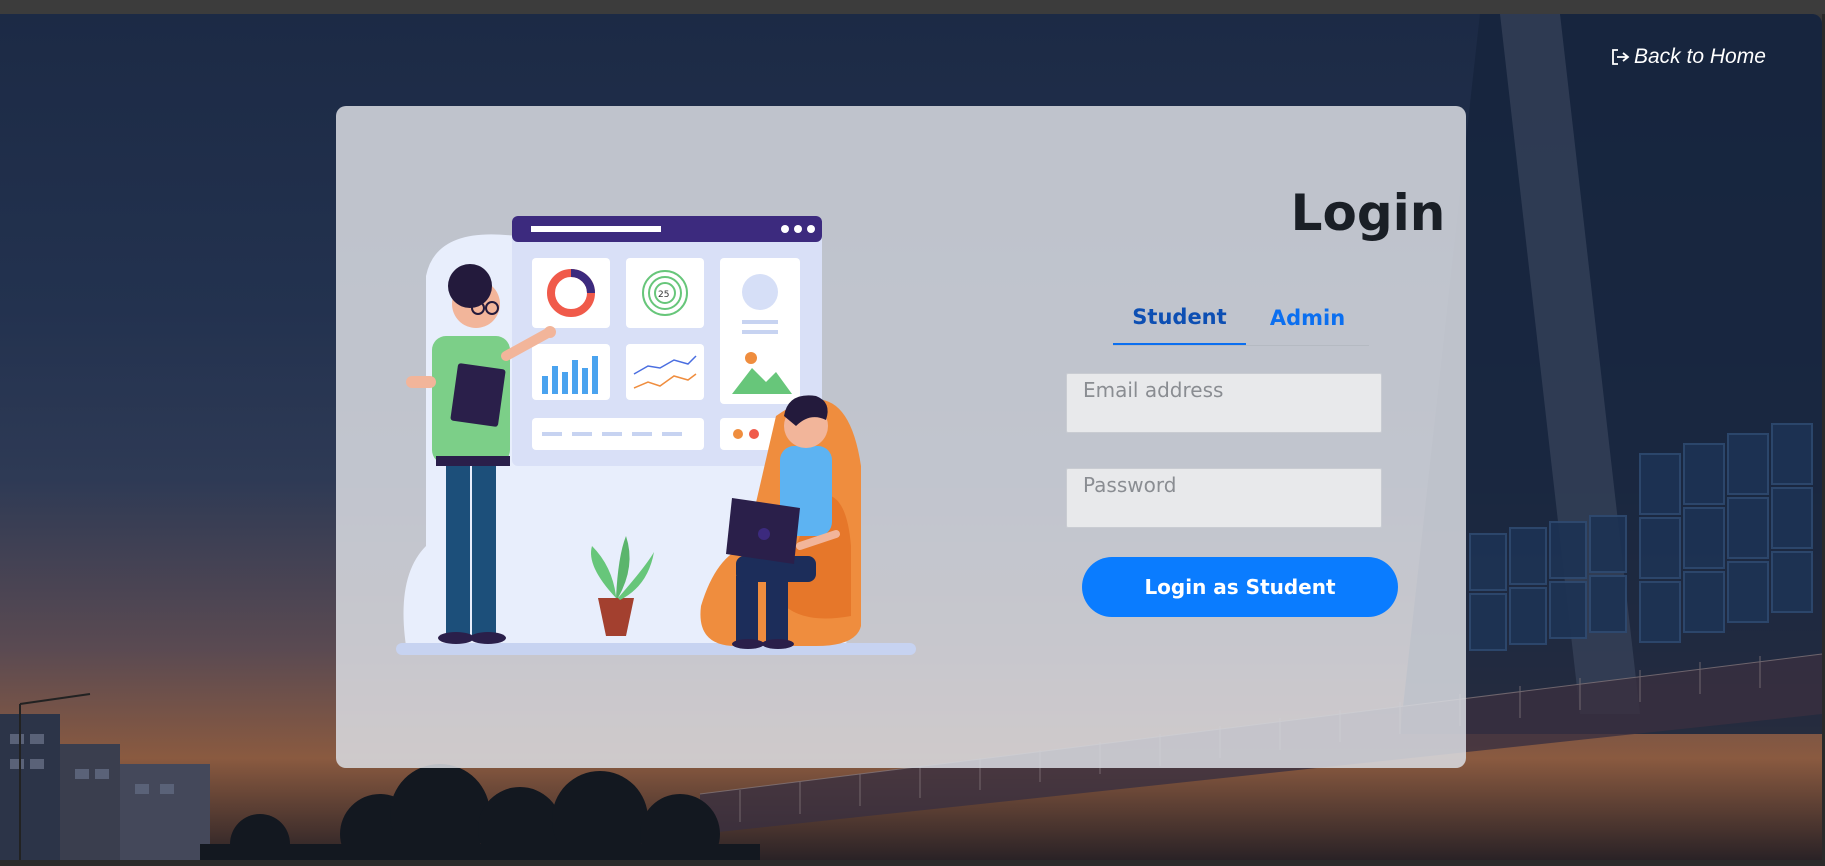 This screenshot has height=866, width=1825. I want to click on login-as-student-button: Login as Student, so click(1240, 587).